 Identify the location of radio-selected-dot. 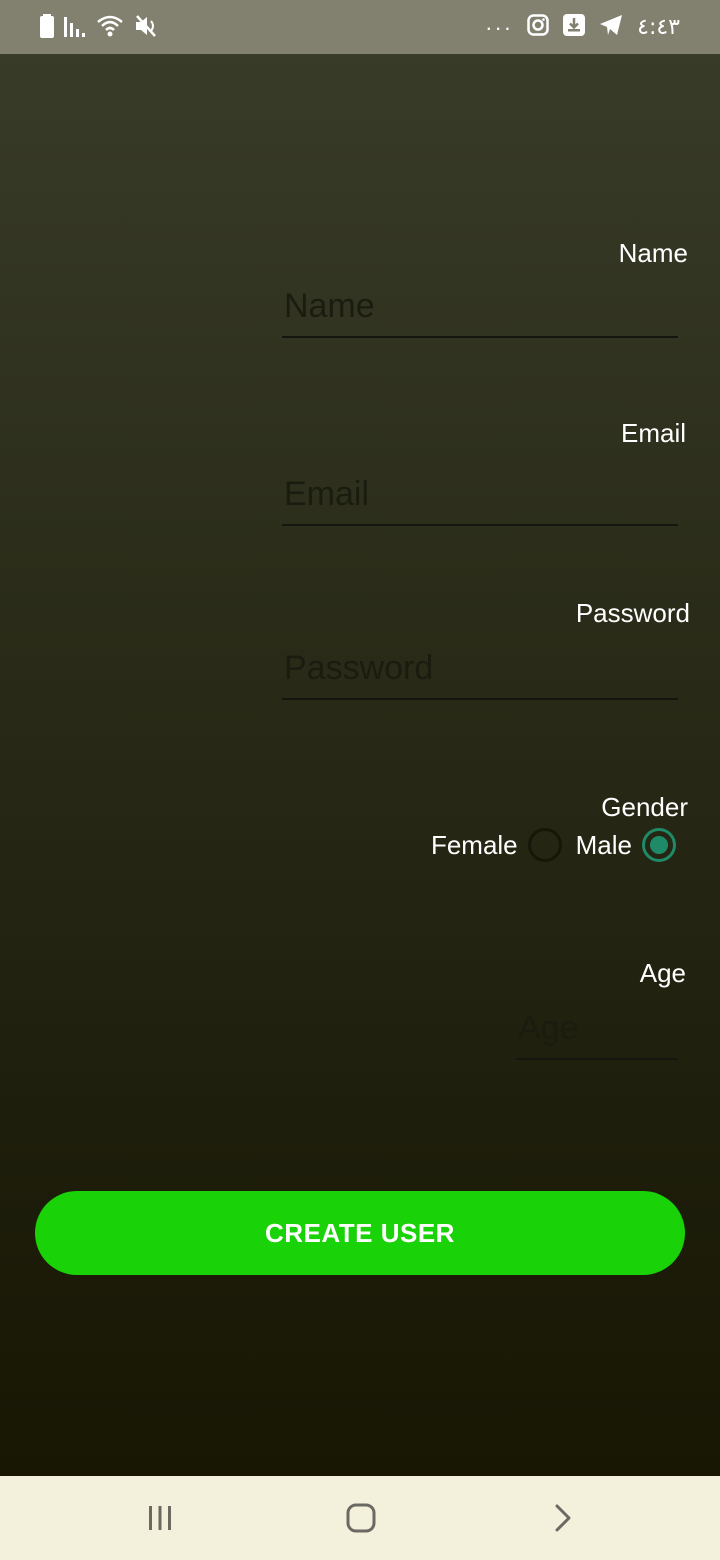
(659, 845).